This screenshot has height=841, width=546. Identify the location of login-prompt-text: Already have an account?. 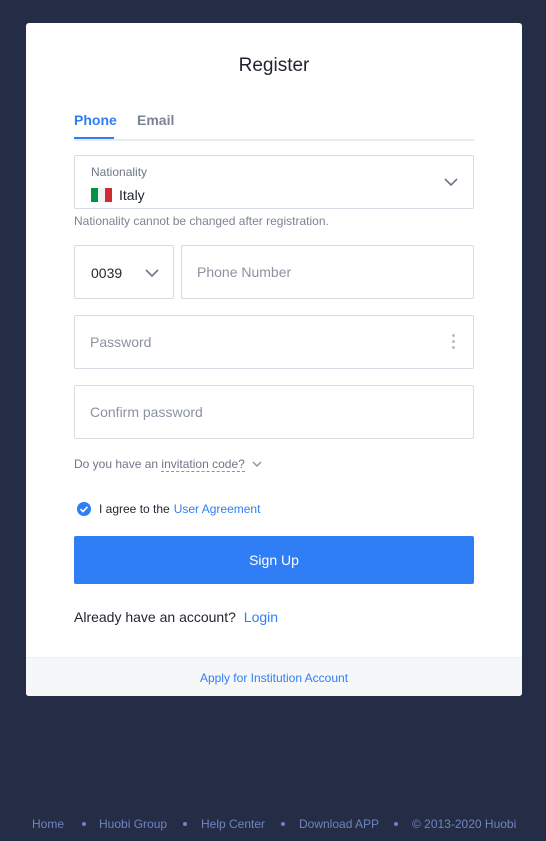
(155, 617).